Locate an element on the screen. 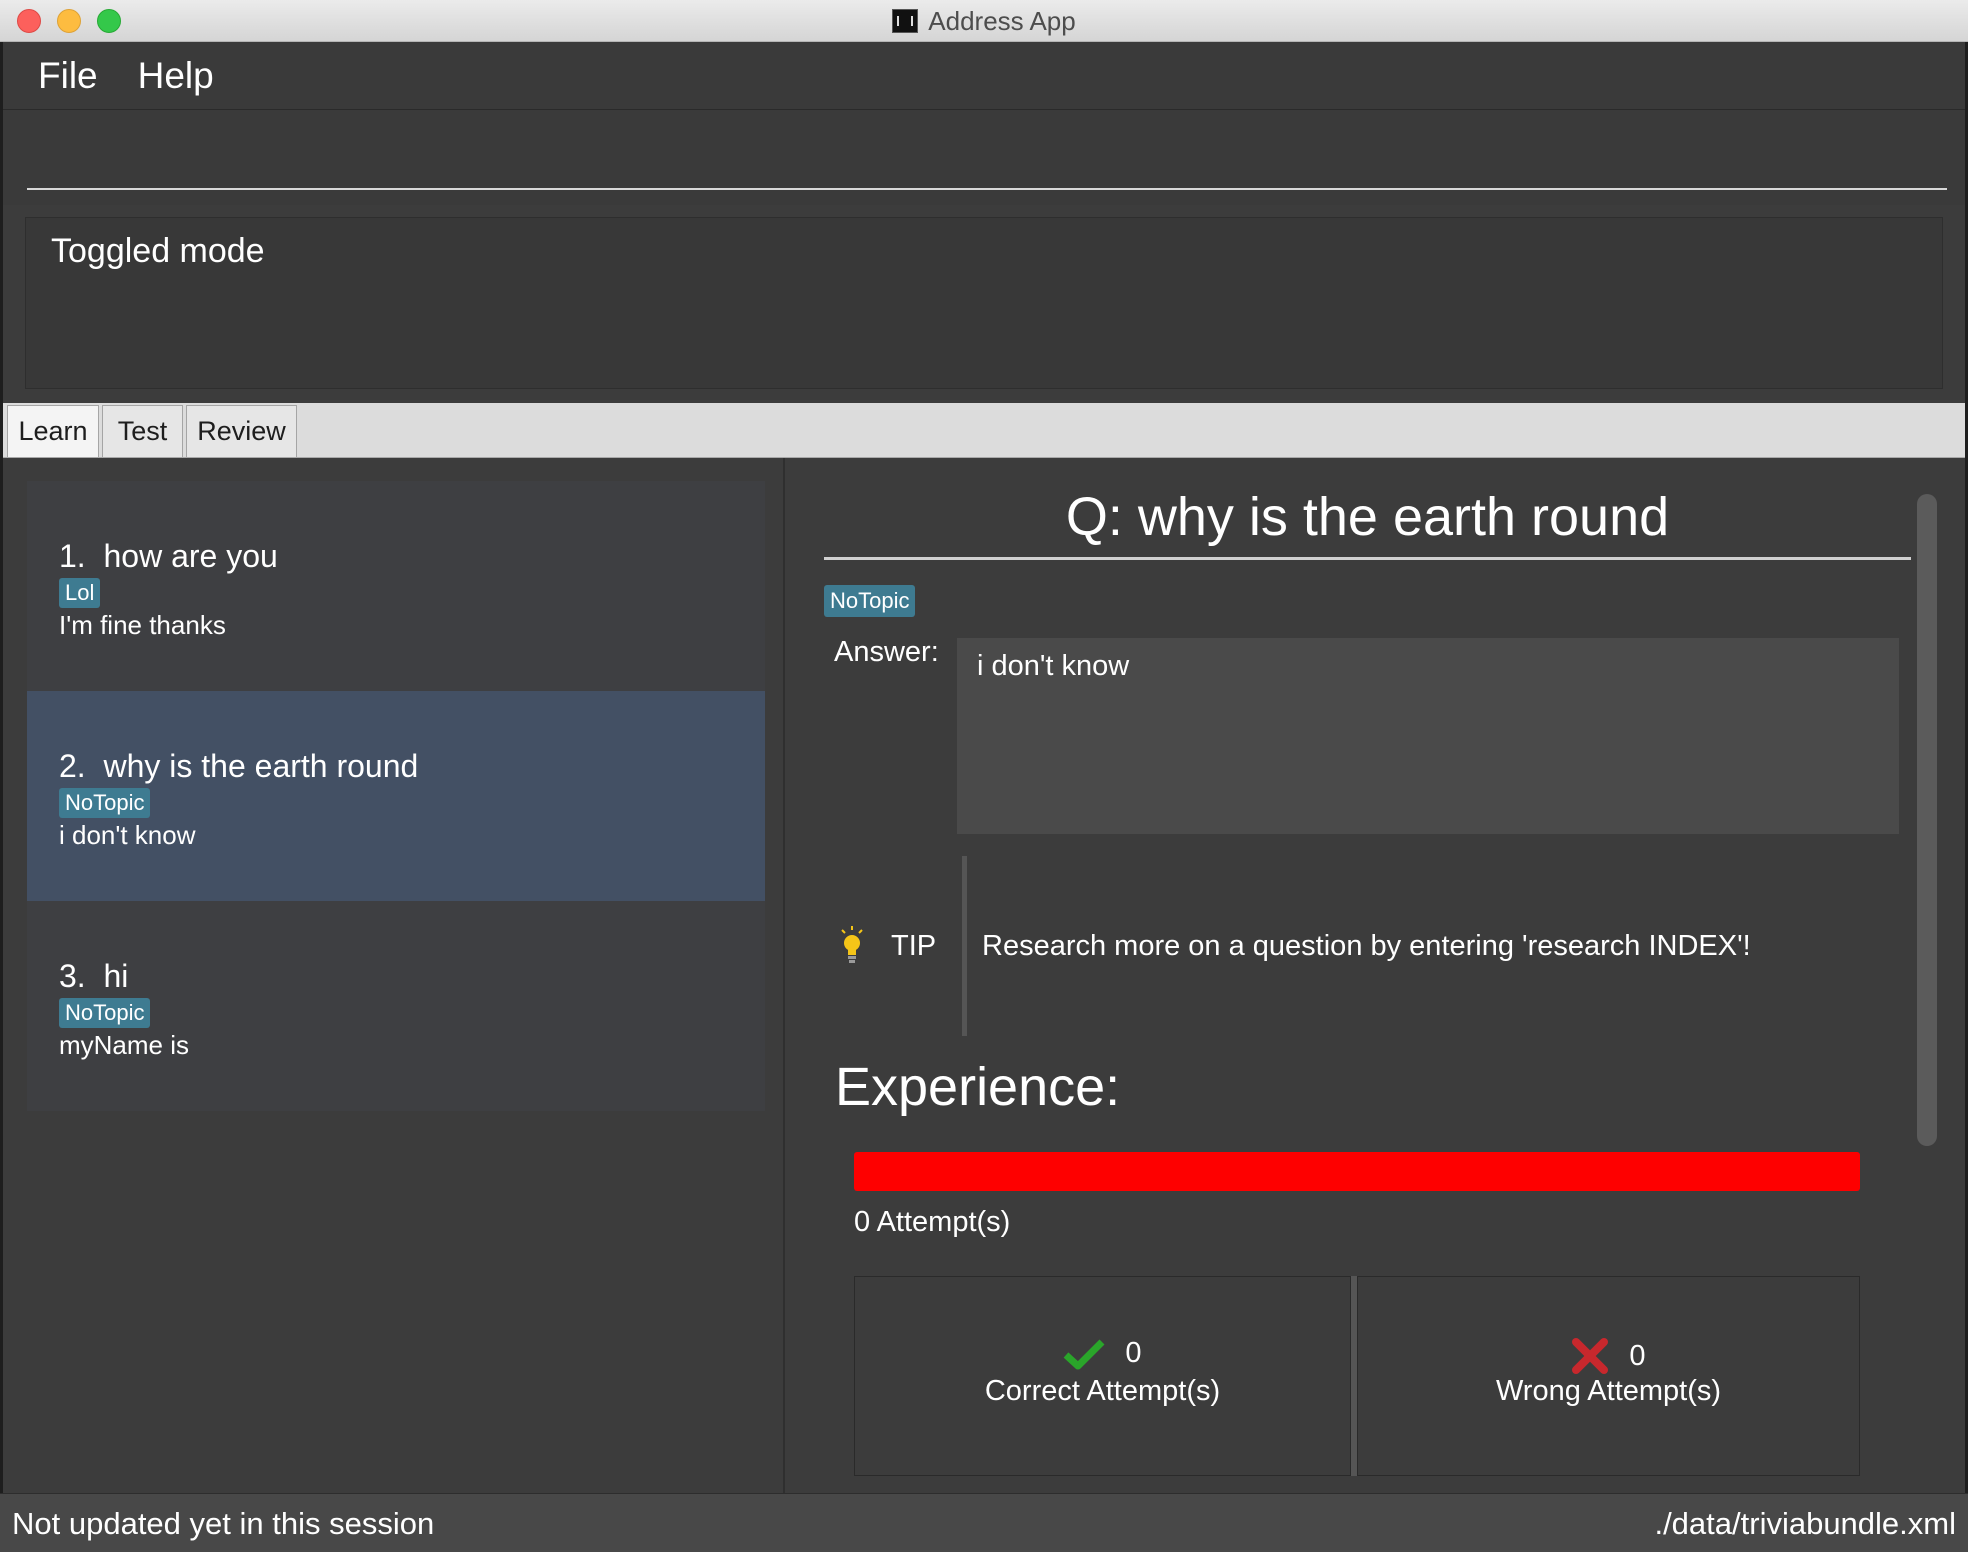 Image resolution: width=1968 pixels, height=1552 pixels. card-title: 1. how are you is located at coordinates (412, 556).